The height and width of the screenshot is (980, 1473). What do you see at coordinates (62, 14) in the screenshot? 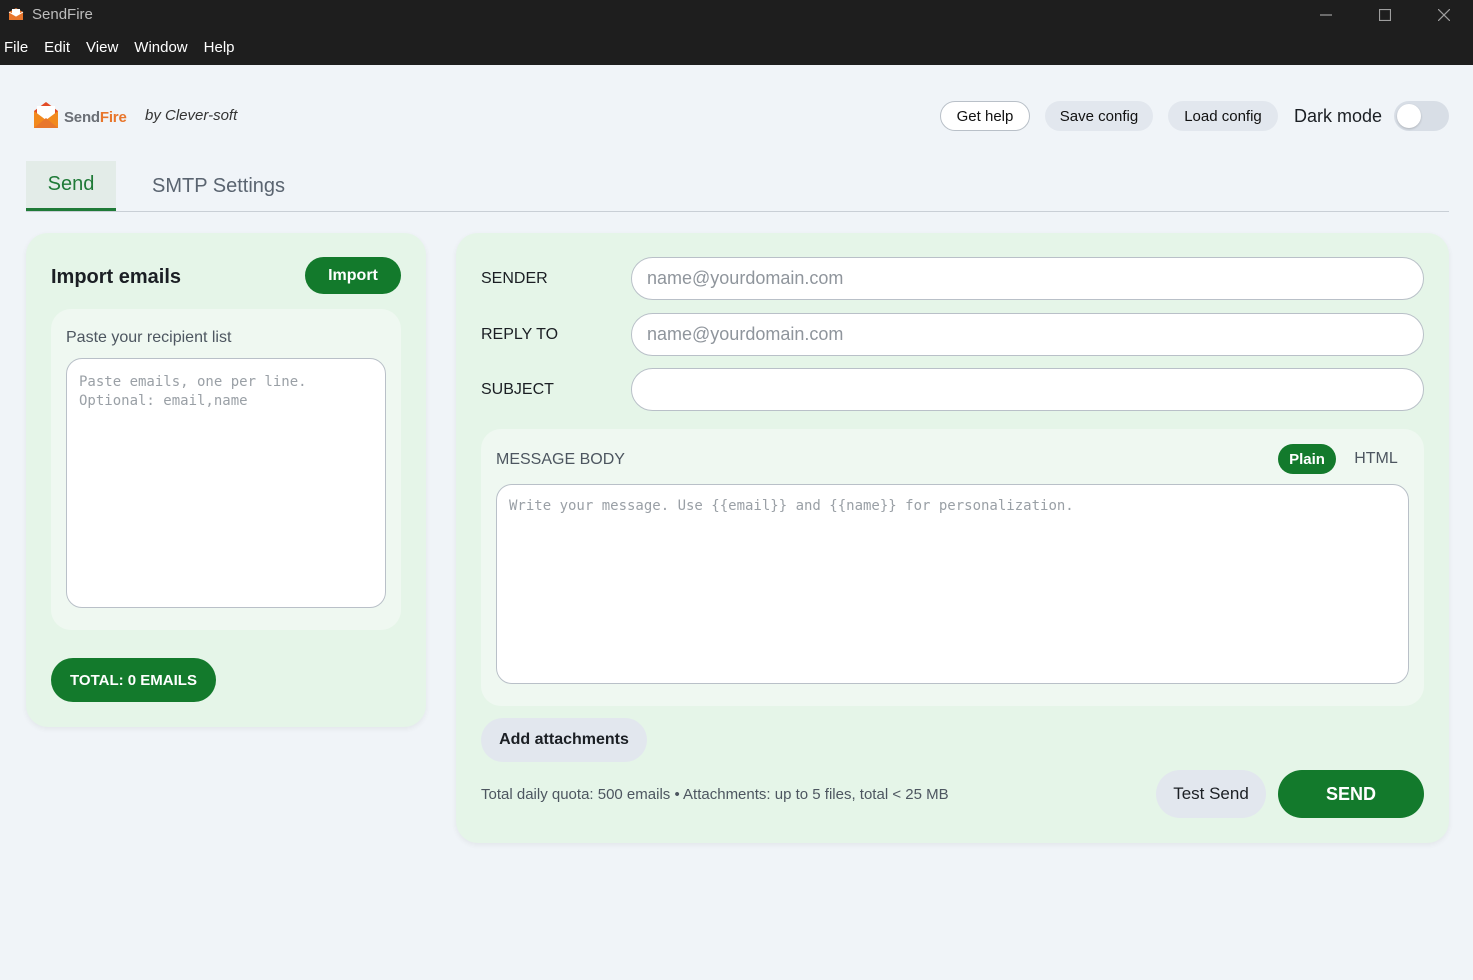
I see `window-title: SendFire` at bounding box center [62, 14].